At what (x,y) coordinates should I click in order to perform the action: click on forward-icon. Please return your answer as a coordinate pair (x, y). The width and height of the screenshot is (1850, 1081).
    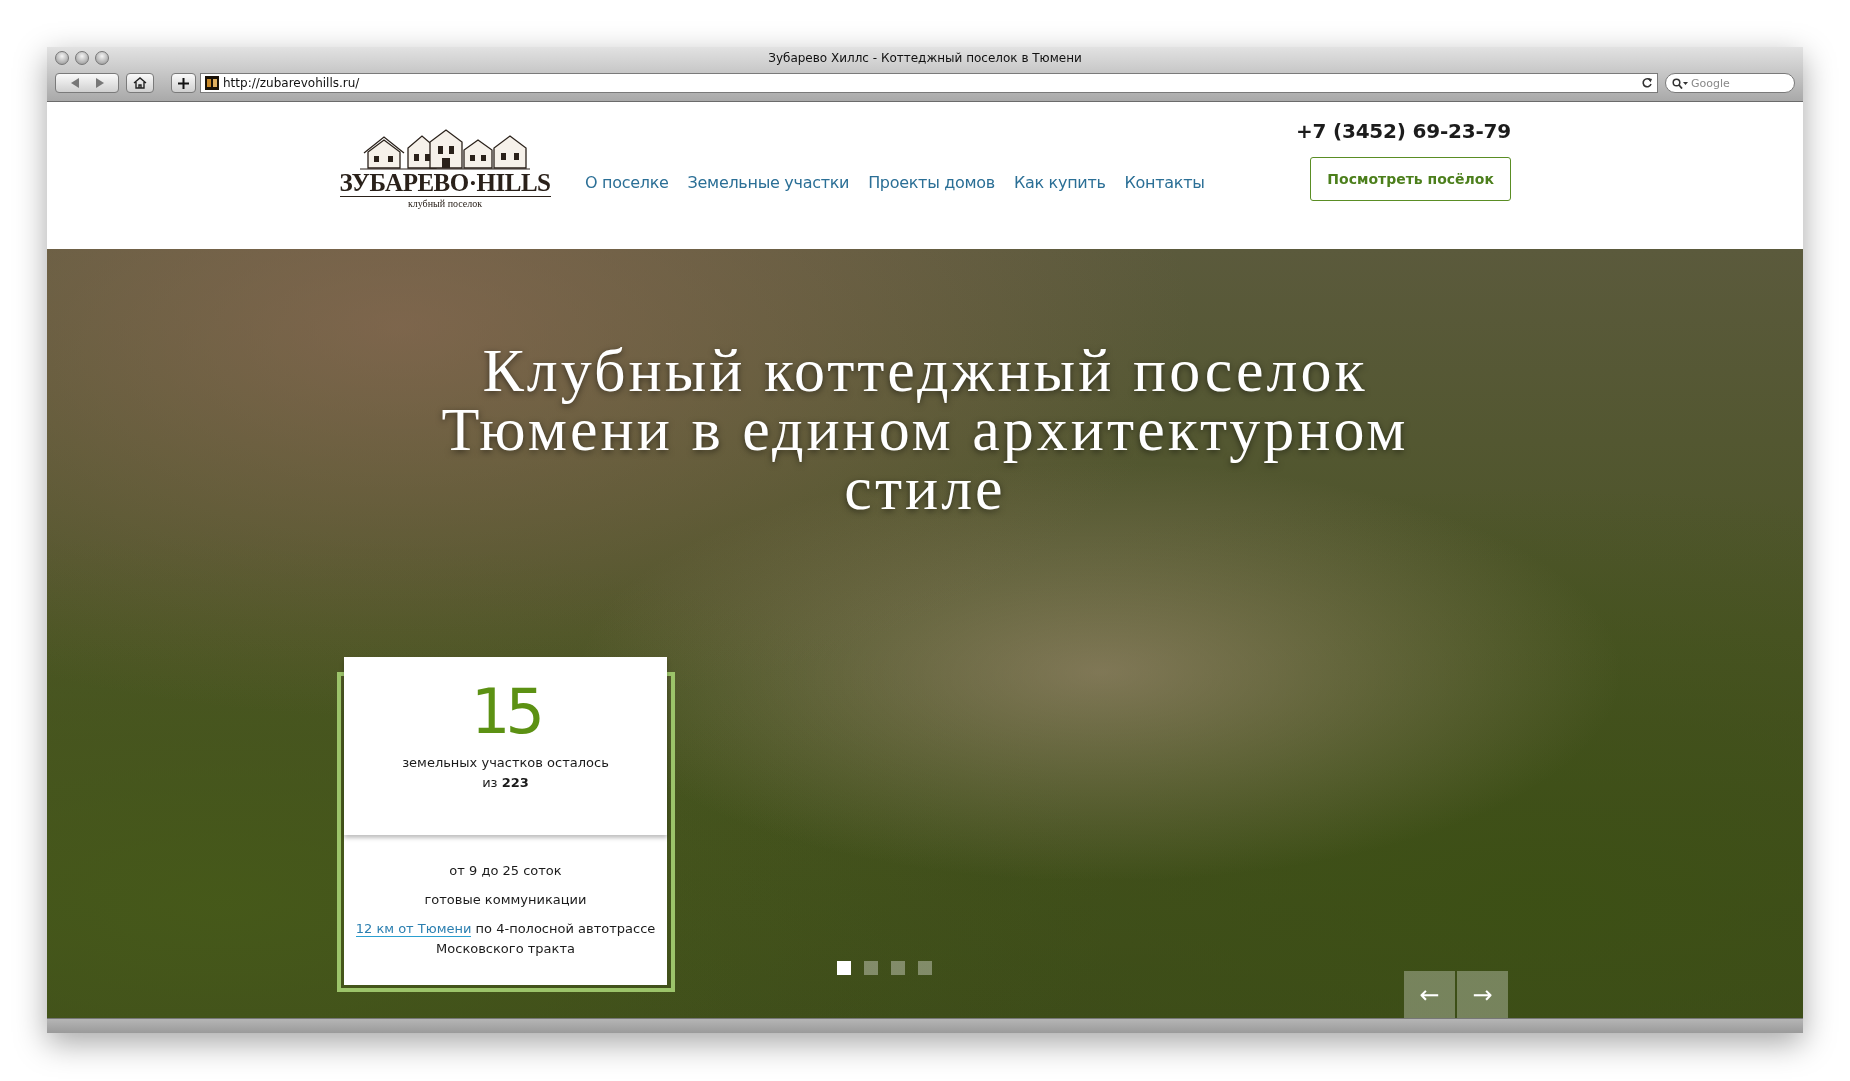
    Looking at the image, I should click on (99, 83).